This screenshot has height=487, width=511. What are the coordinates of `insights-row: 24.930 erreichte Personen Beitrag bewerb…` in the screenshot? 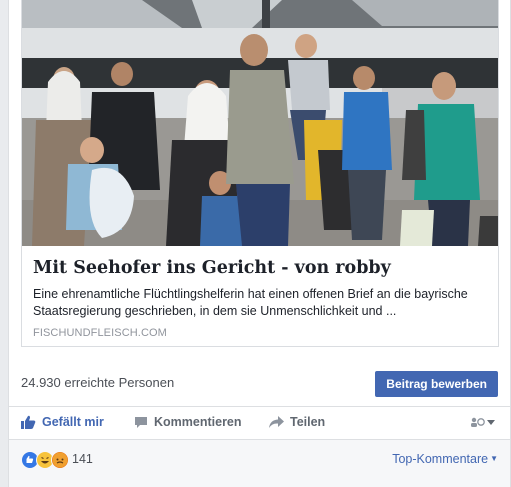 It's located at (259, 383).